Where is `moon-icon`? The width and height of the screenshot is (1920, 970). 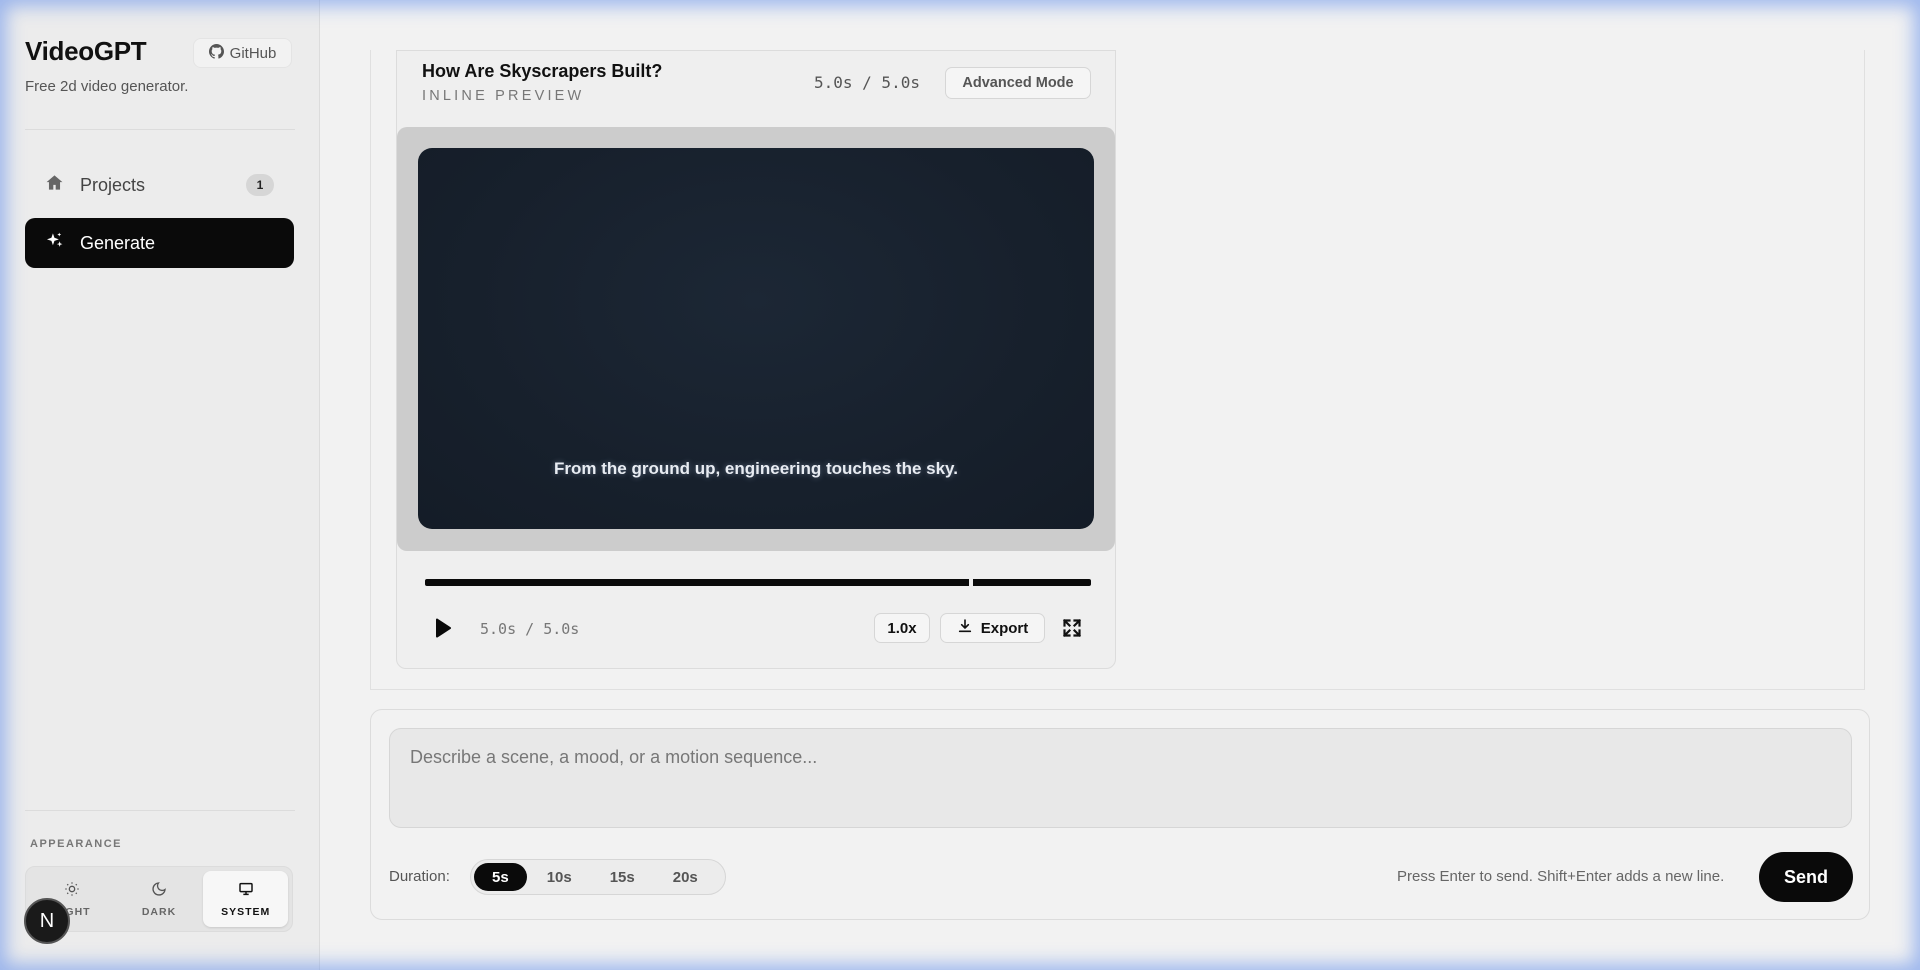
moon-icon is located at coordinates (159, 890).